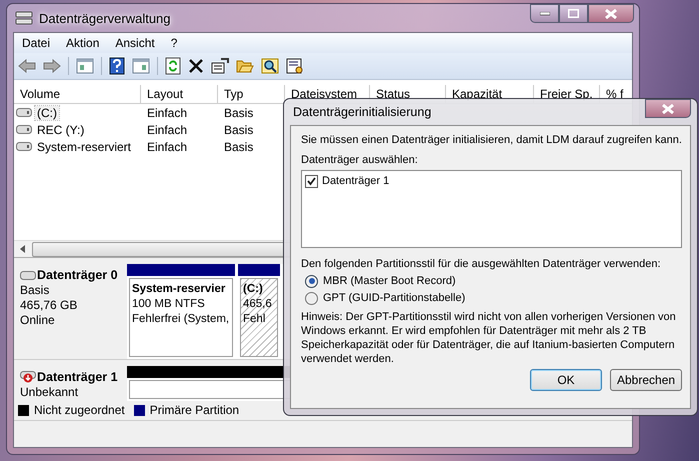 Image resolution: width=699 pixels, height=461 pixels. I want to click on disk-list: Datenträger 1, so click(491, 209).